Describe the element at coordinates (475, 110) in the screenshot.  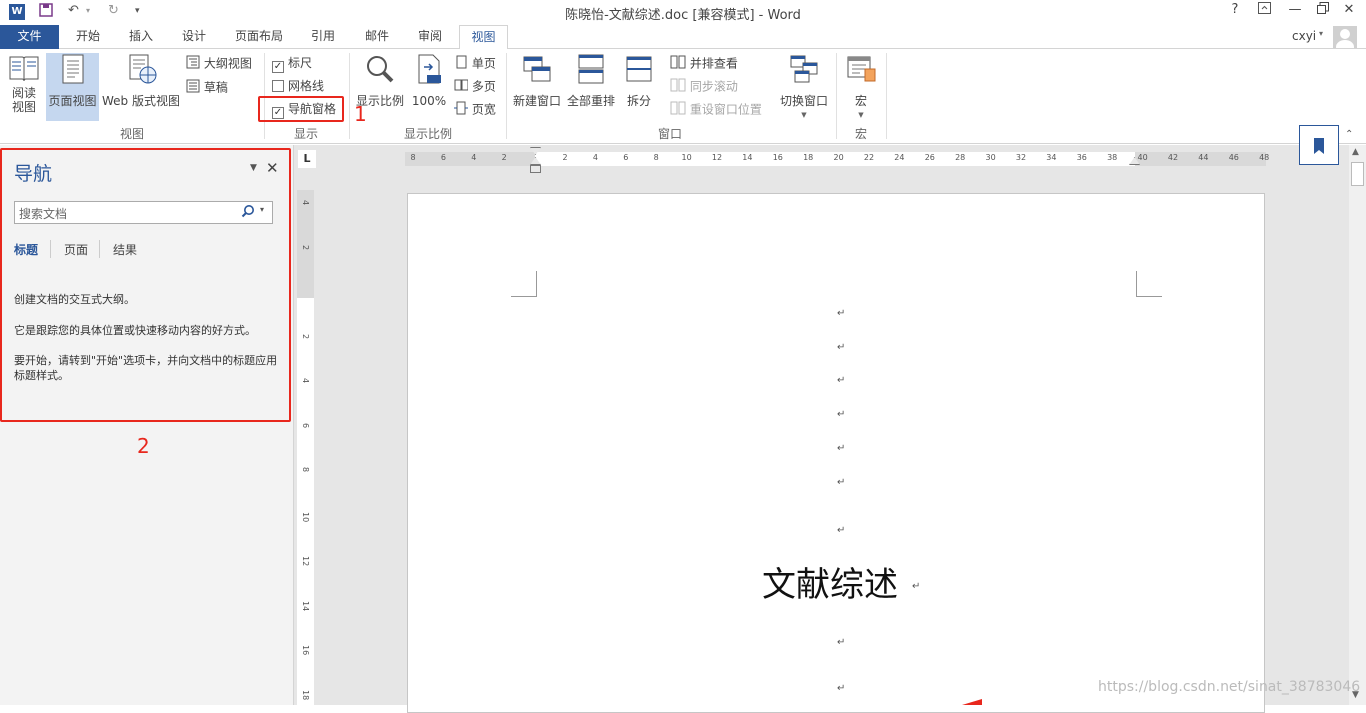
I see `page-width-button: 页宽` at that location.